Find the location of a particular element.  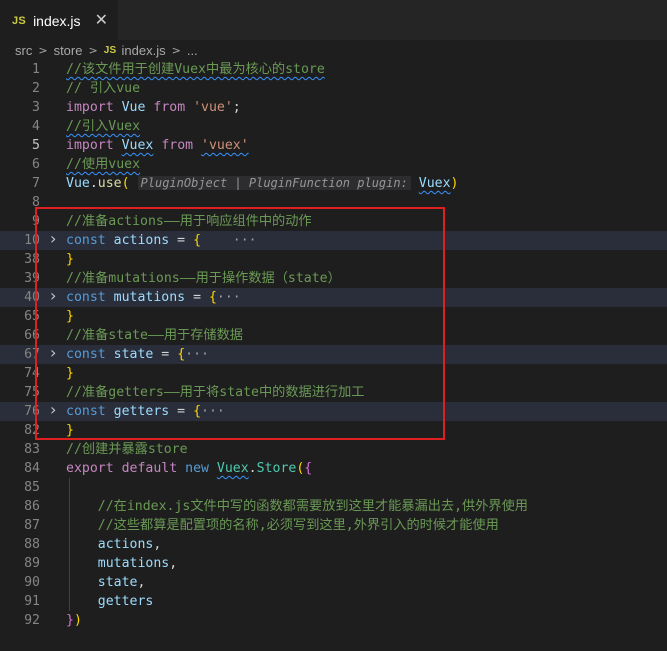

code-text: //创建并暴露store is located at coordinates (127, 449).